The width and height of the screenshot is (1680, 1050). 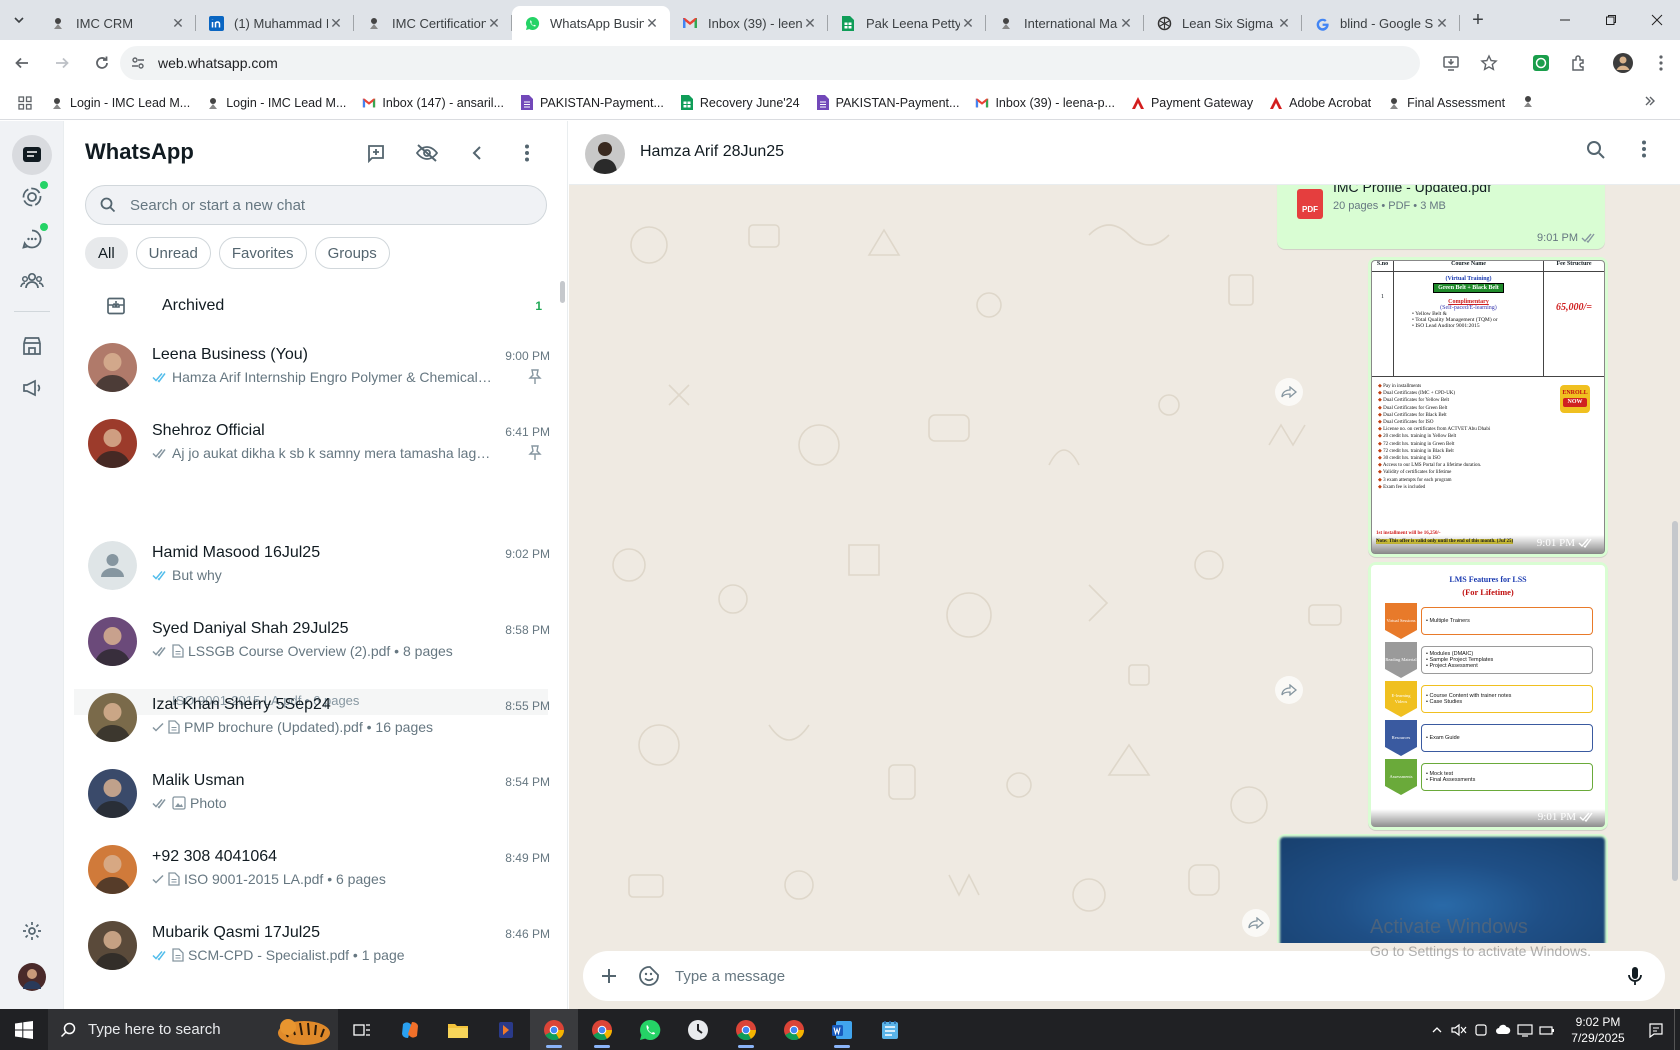 What do you see at coordinates (1320, 103) in the screenshot?
I see `bookmark-item: Adobe Acrobat` at bounding box center [1320, 103].